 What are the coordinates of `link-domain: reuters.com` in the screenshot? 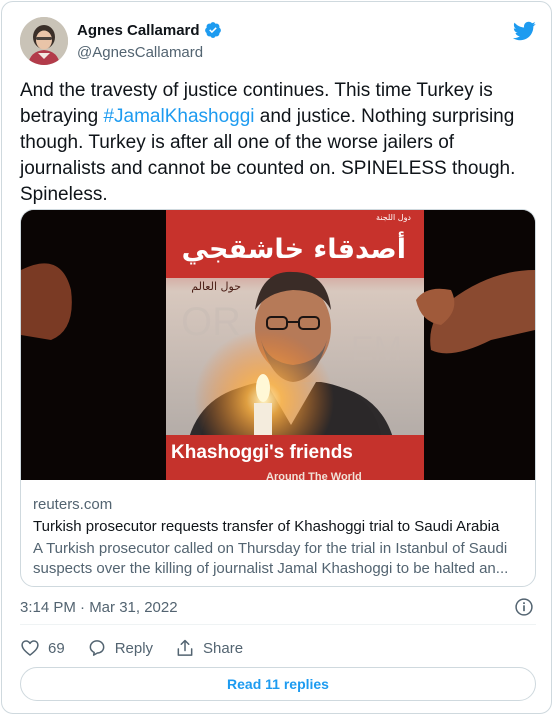 It's located at (73, 504).